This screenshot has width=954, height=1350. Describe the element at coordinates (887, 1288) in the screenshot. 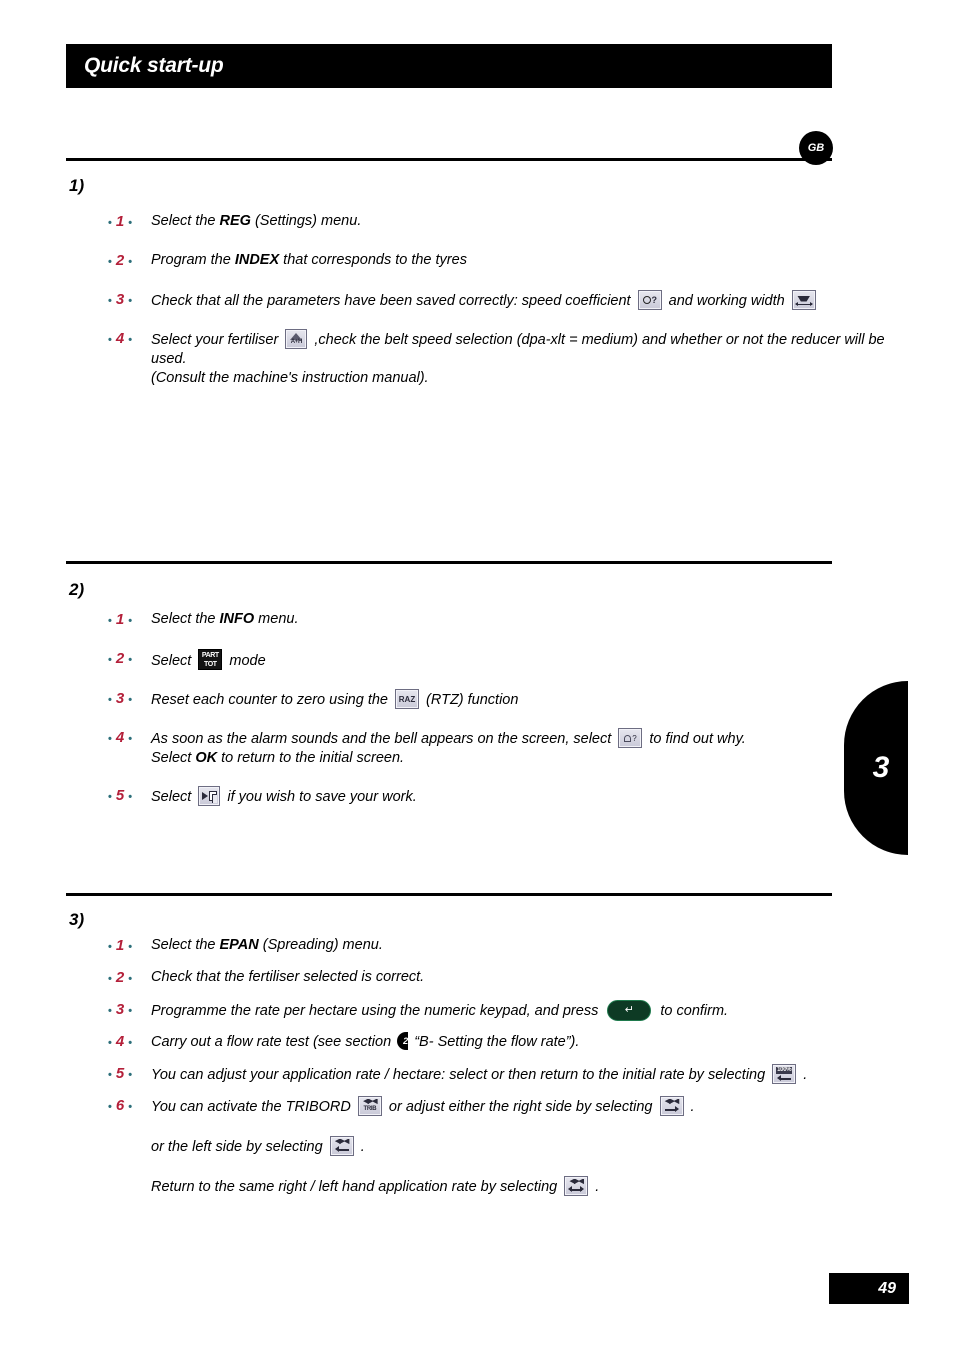

I see `page-number: 49` at that location.